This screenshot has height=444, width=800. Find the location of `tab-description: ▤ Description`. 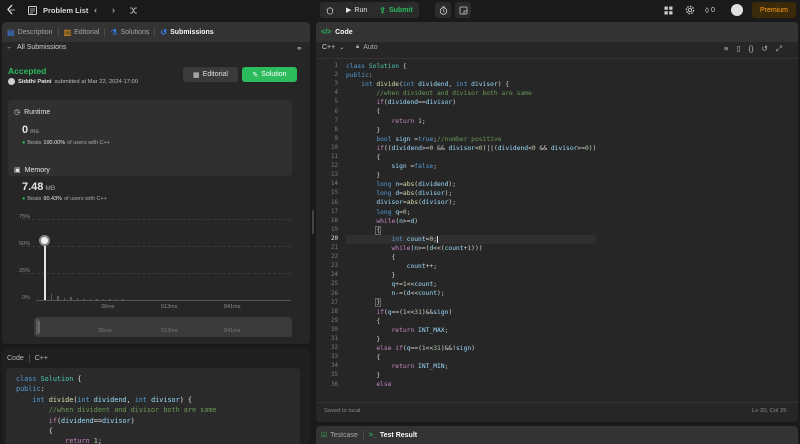

tab-description: ▤ Description is located at coordinates (30, 32).